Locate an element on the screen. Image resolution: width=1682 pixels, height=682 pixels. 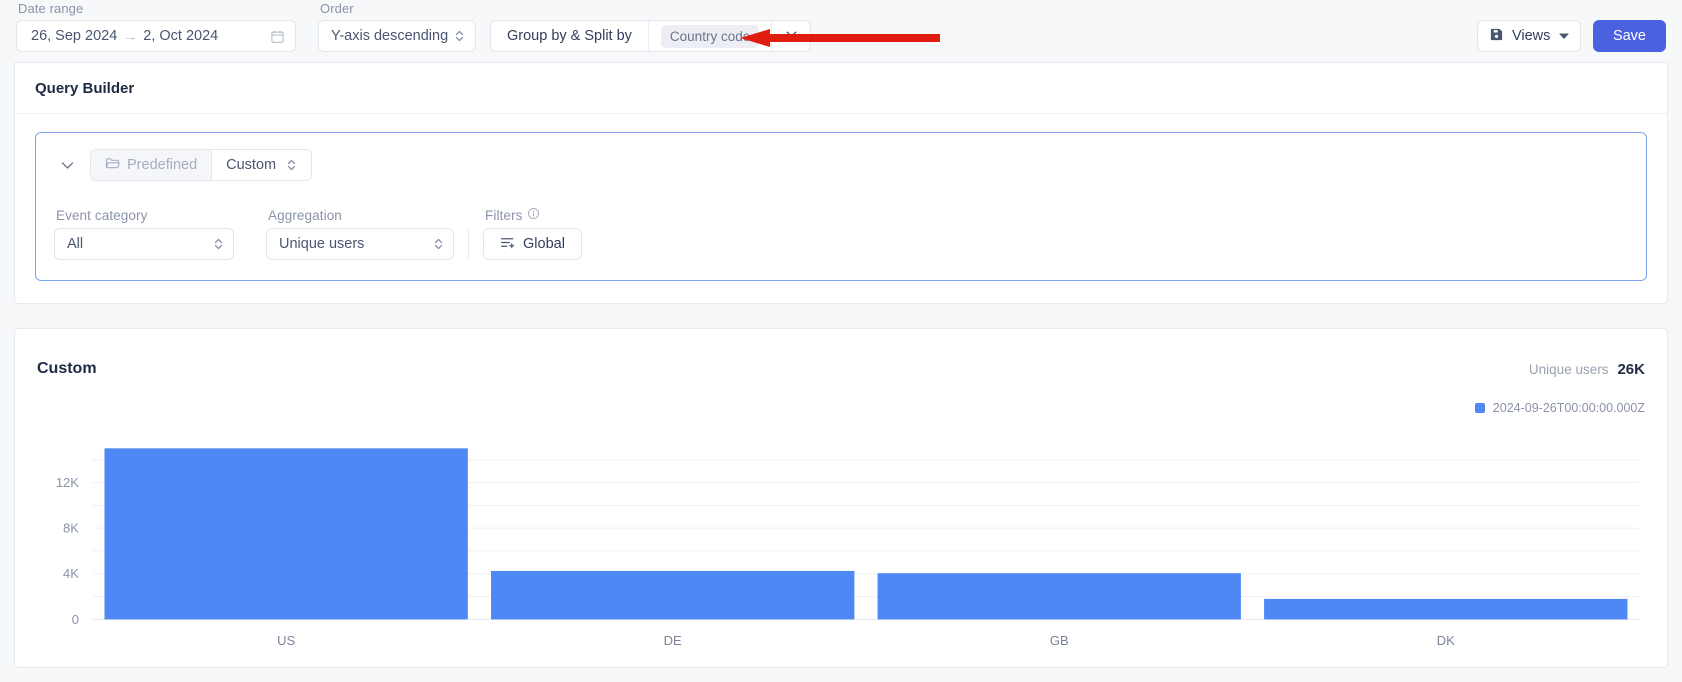
views-button: Views is located at coordinates (1528, 36).